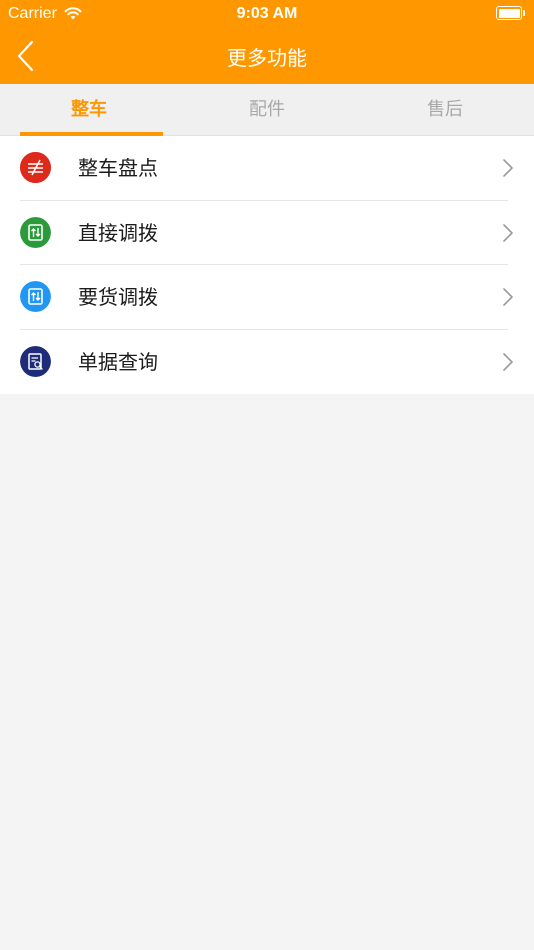 Image resolution: width=534 pixels, height=950 pixels. I want to click on list-item-label: 整车盘点, so click(118, 168).